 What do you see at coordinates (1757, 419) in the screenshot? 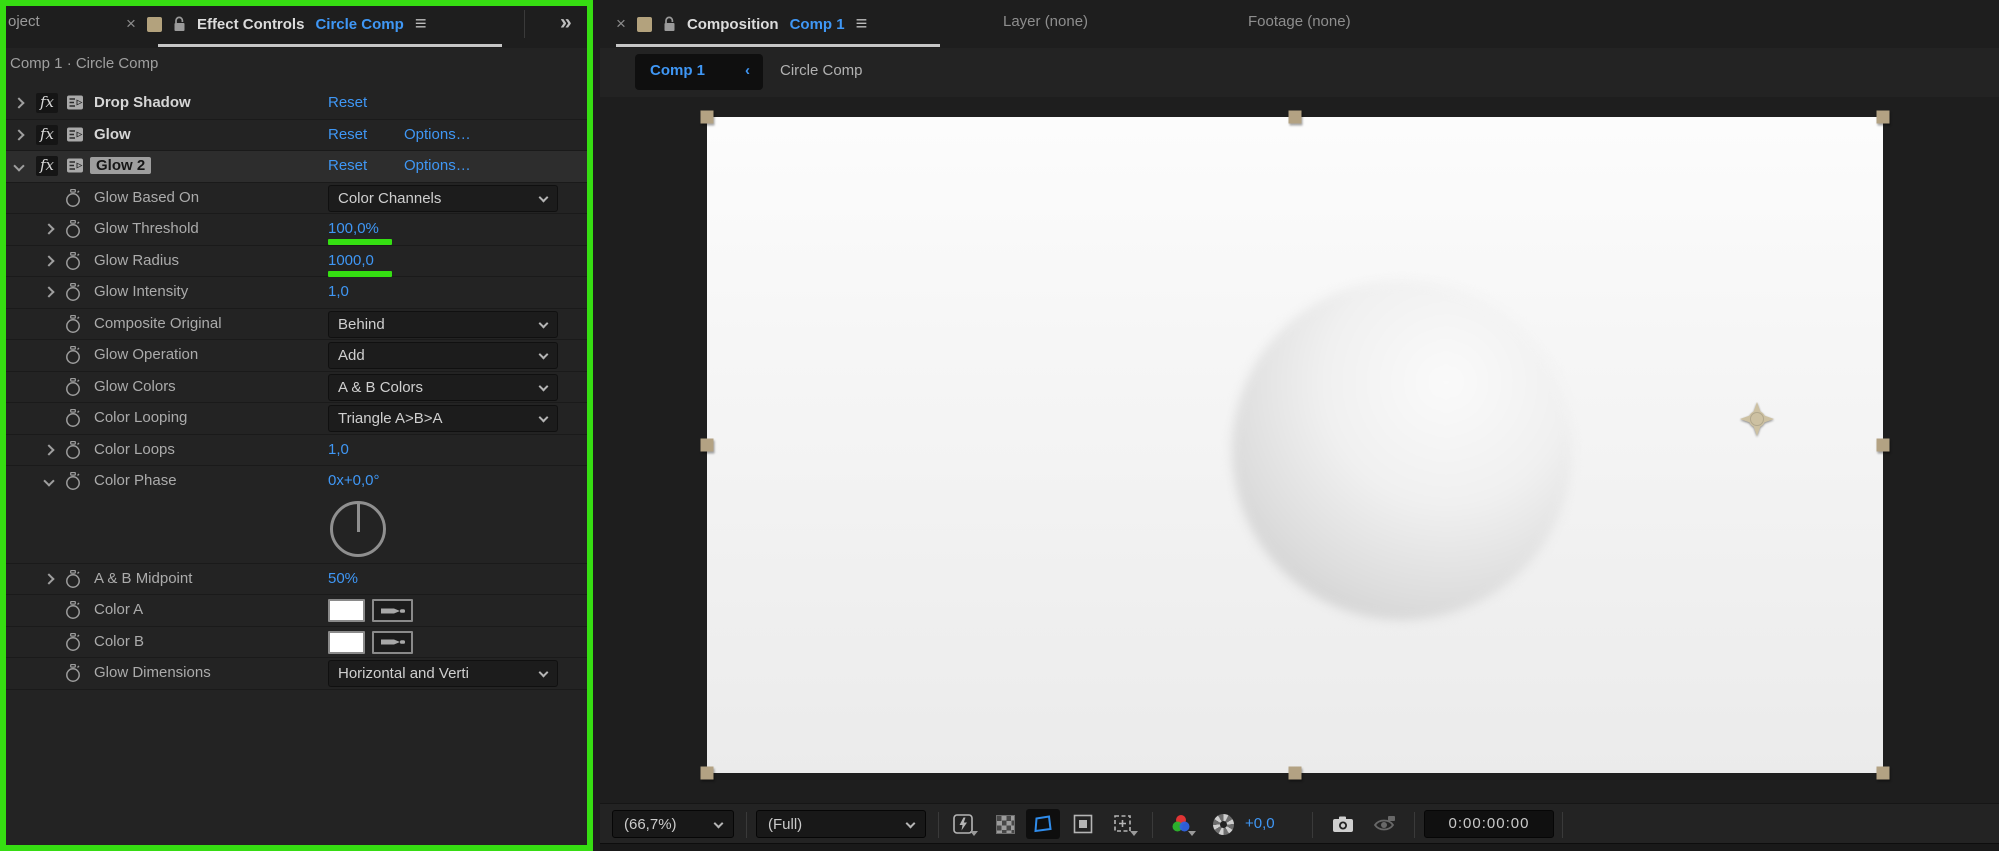
I see `anchor-point-icon` at bounding box center [1757, 419].